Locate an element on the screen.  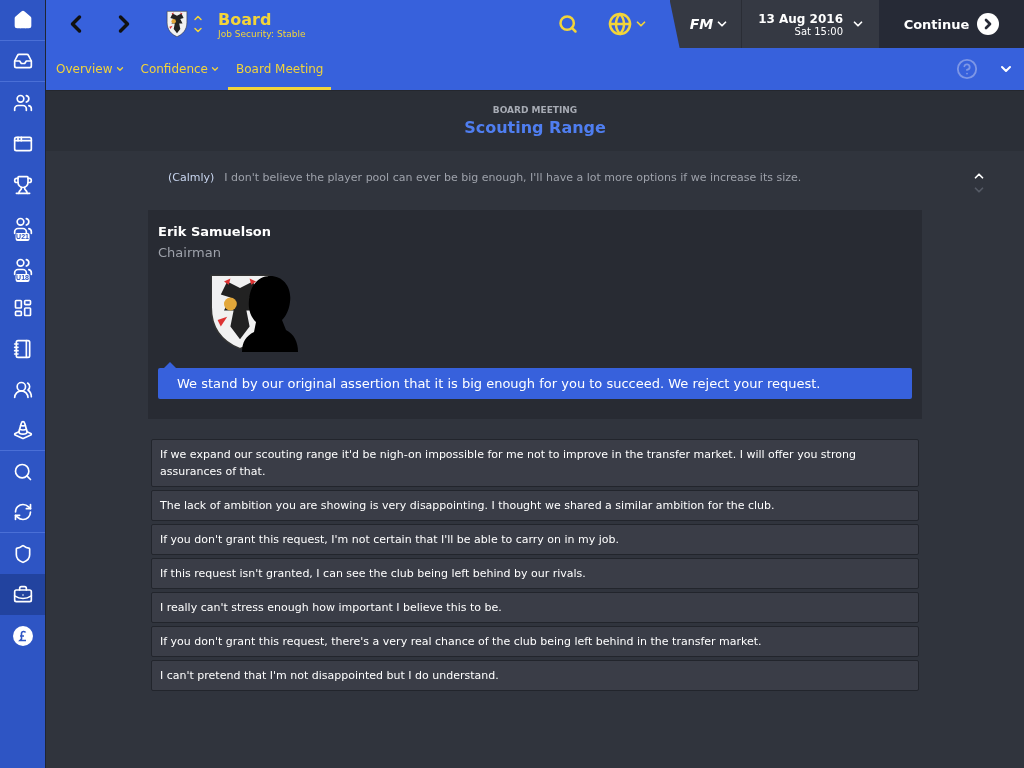
inbox-icon is located at coordinates (22, 61).